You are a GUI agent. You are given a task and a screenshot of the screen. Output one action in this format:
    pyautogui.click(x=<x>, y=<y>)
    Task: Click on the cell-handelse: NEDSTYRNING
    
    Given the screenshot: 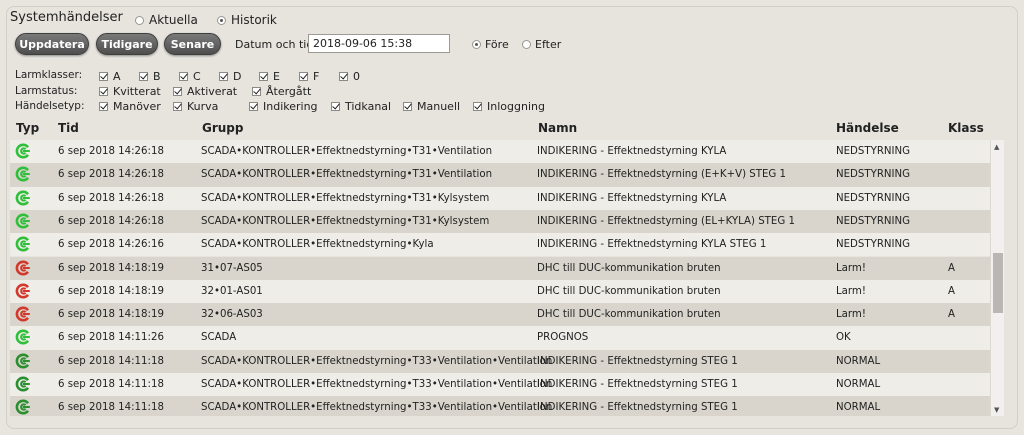 What is the action you would take?
    pyautogui.click(x=873, y=151)
    